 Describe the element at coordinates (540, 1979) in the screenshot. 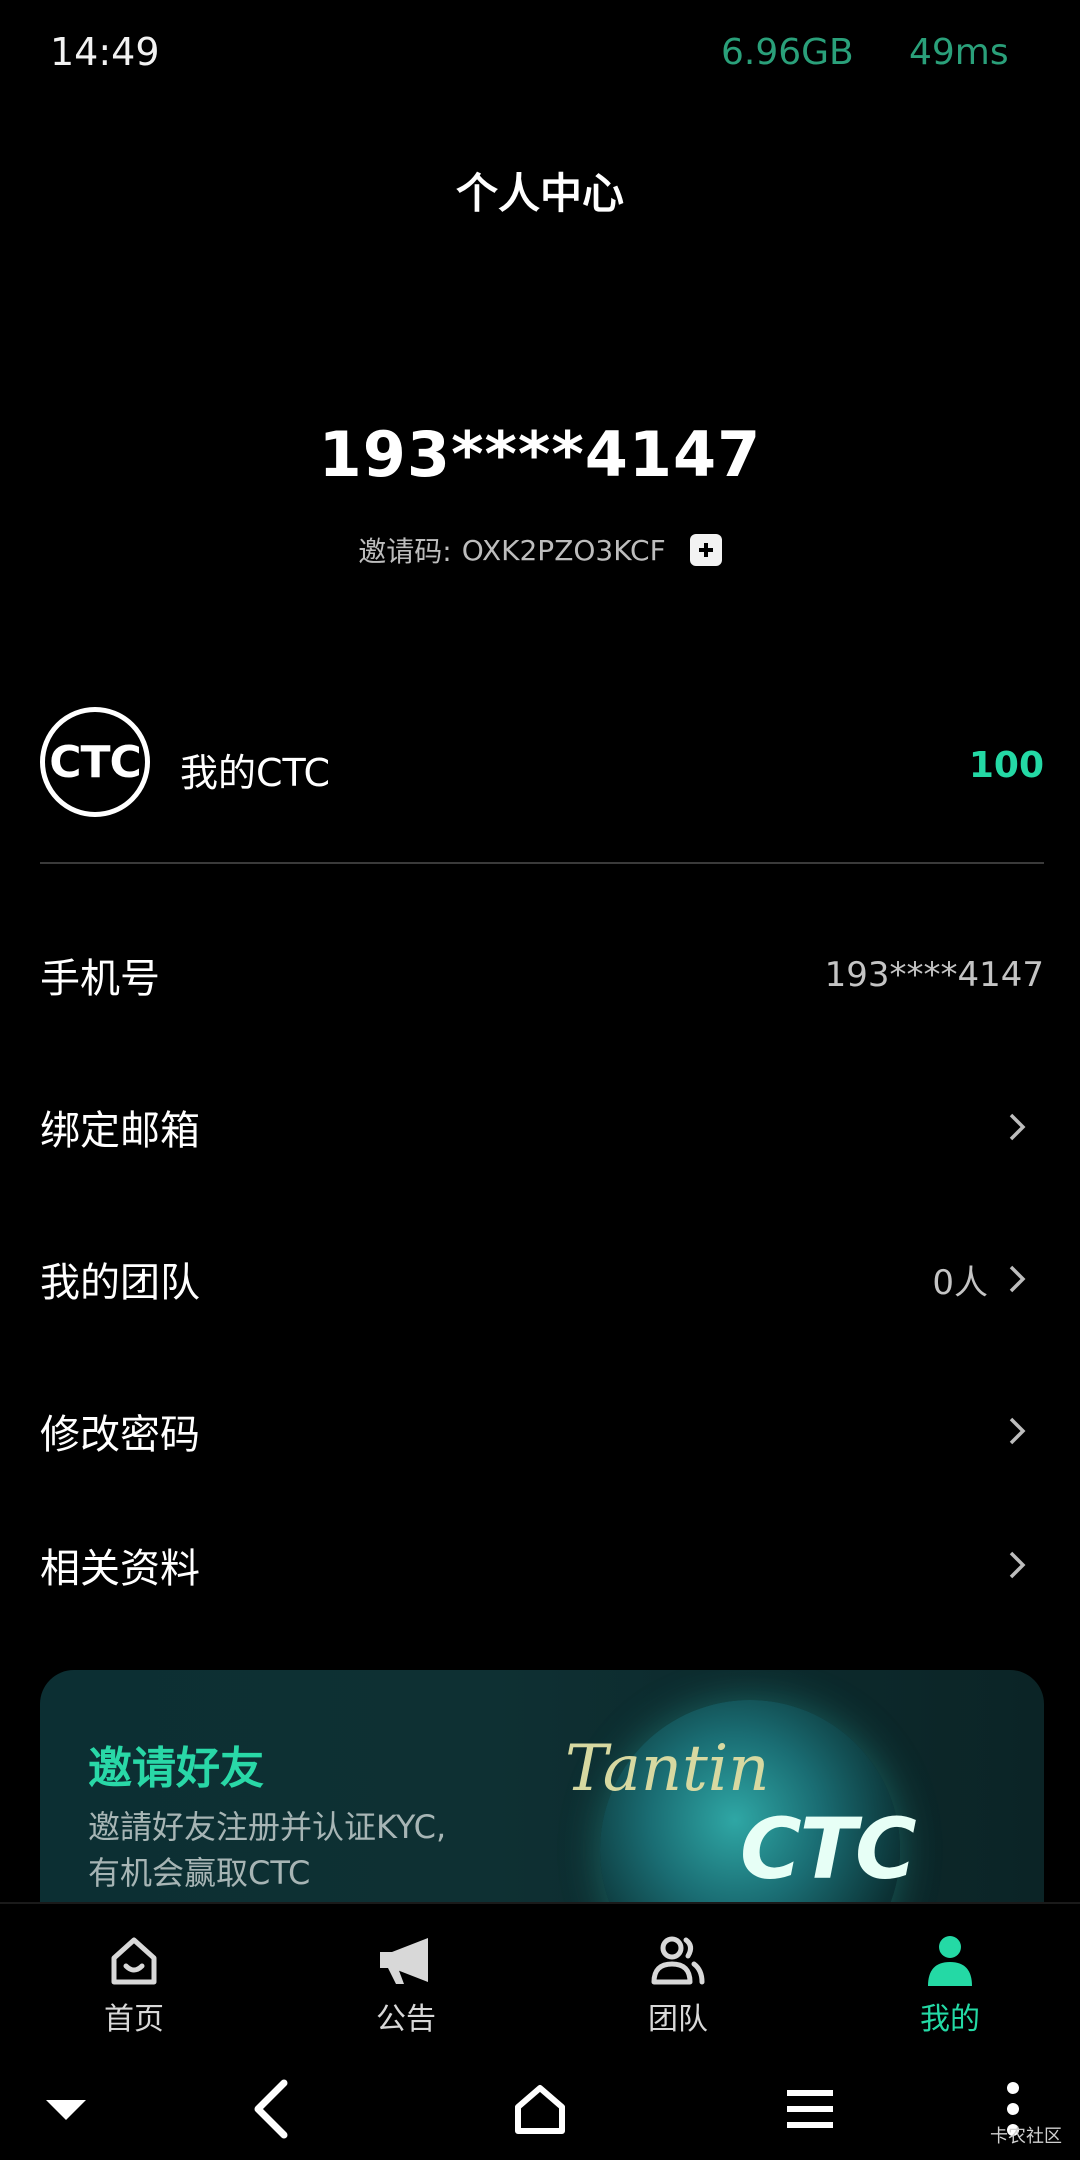

I see `bottom-nav: 首页 公告 团队 我的` at that location.